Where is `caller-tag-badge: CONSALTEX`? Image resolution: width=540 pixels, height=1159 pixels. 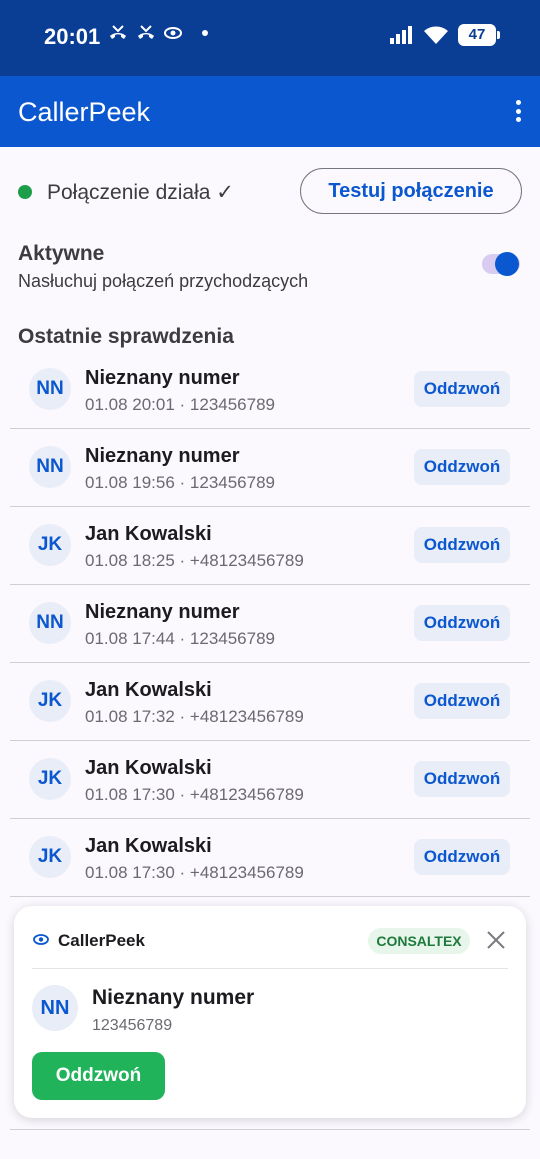 caller-tag-badge: CONSALTEX is located at coordinates (419, 941).